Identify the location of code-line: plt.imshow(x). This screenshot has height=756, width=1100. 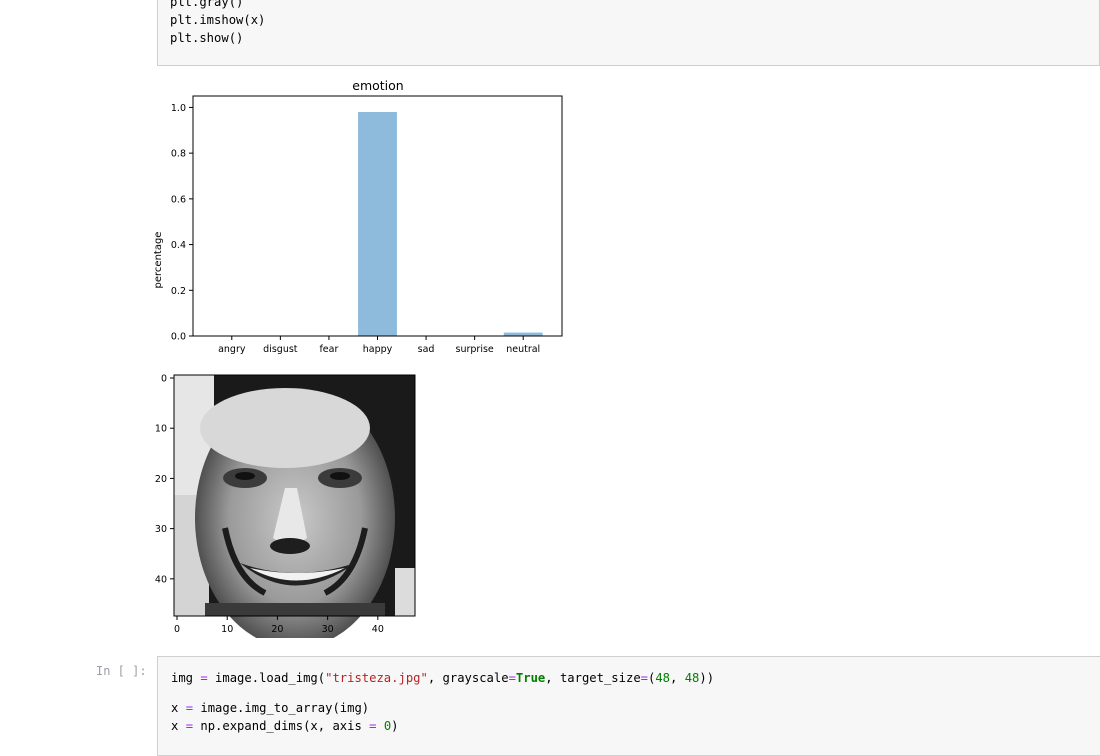
(218, 20).